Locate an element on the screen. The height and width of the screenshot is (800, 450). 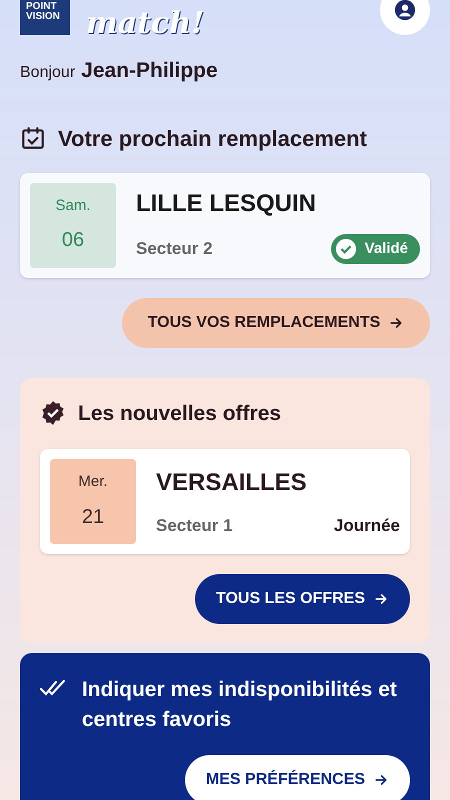
badge-check-icon is located at coordinates (53, 413).